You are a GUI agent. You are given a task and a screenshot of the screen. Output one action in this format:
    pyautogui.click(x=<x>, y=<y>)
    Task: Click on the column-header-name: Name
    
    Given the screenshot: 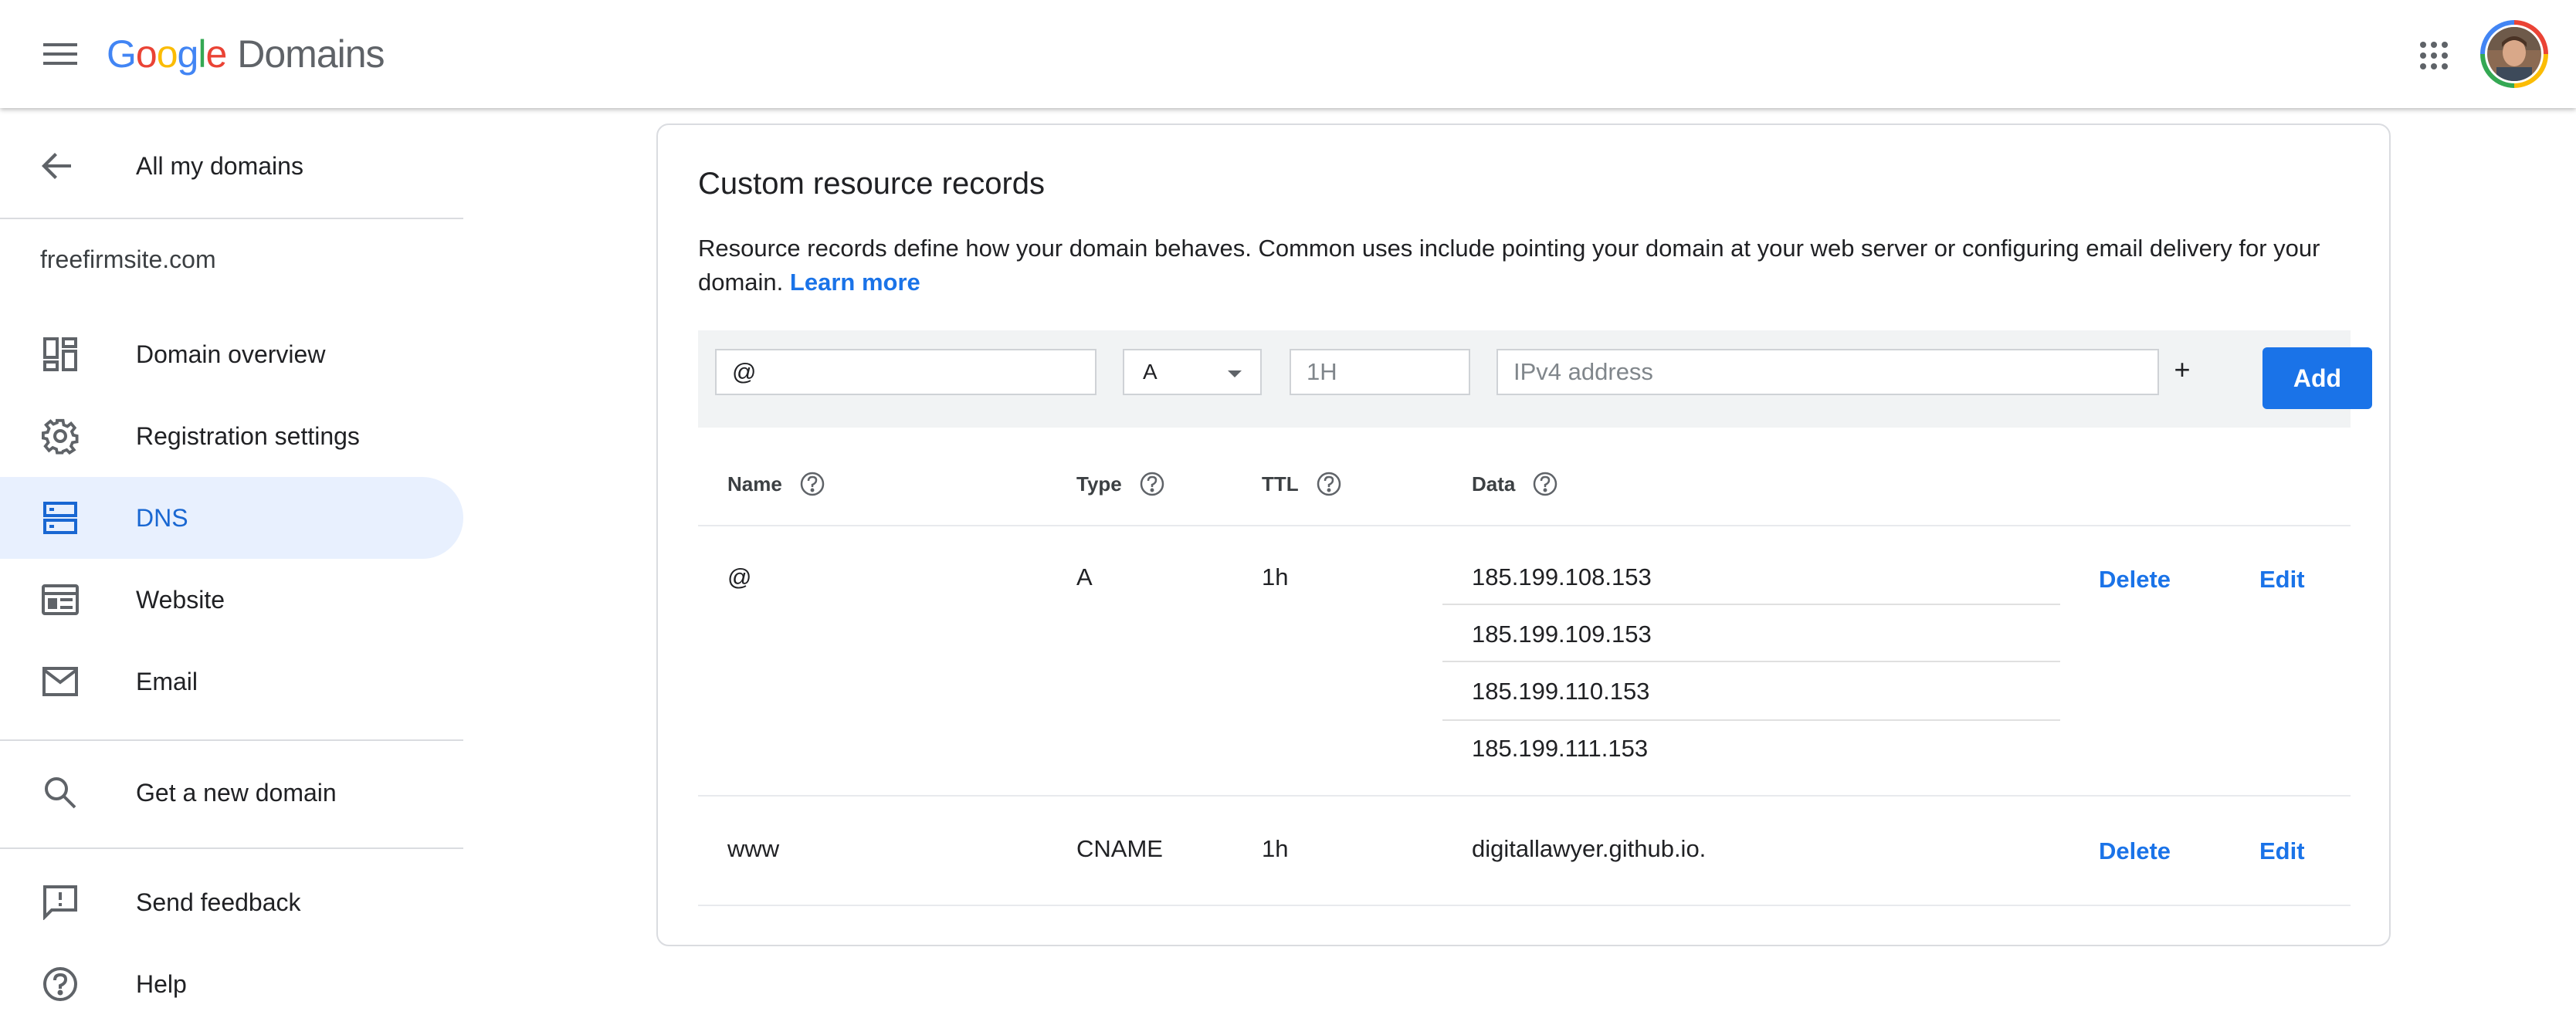 What is the action you would take?
    pyautogui.click(x=776, y=484)
    